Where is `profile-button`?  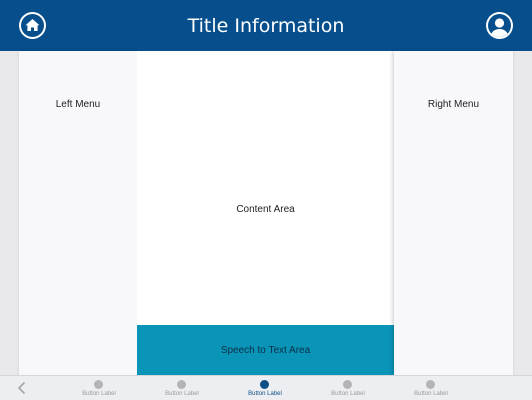 profile-button is located at coordinates (499, 25).